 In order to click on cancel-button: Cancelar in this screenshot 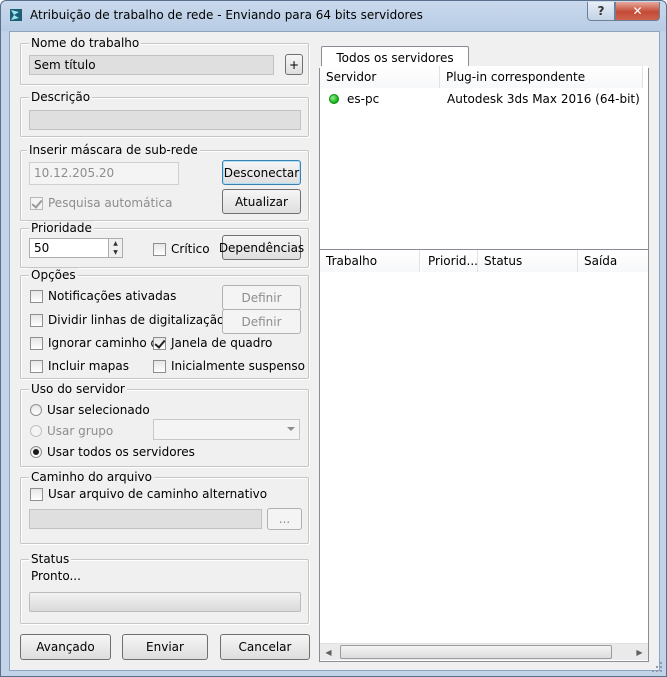, I will do `click(265, 647)`.